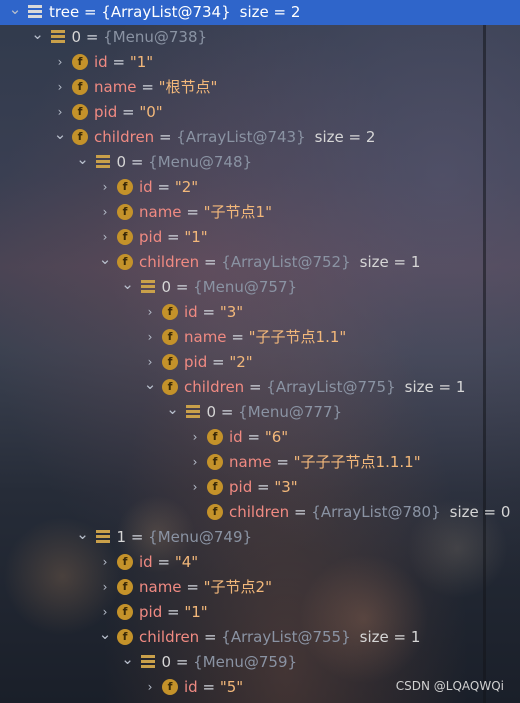 The width and height of the screenshot is (520, 703). Describe the element at coordinates (260, 537) in the screenshot. I see `tree-row: ⌄ 1 = {Menu@749}` at that location.